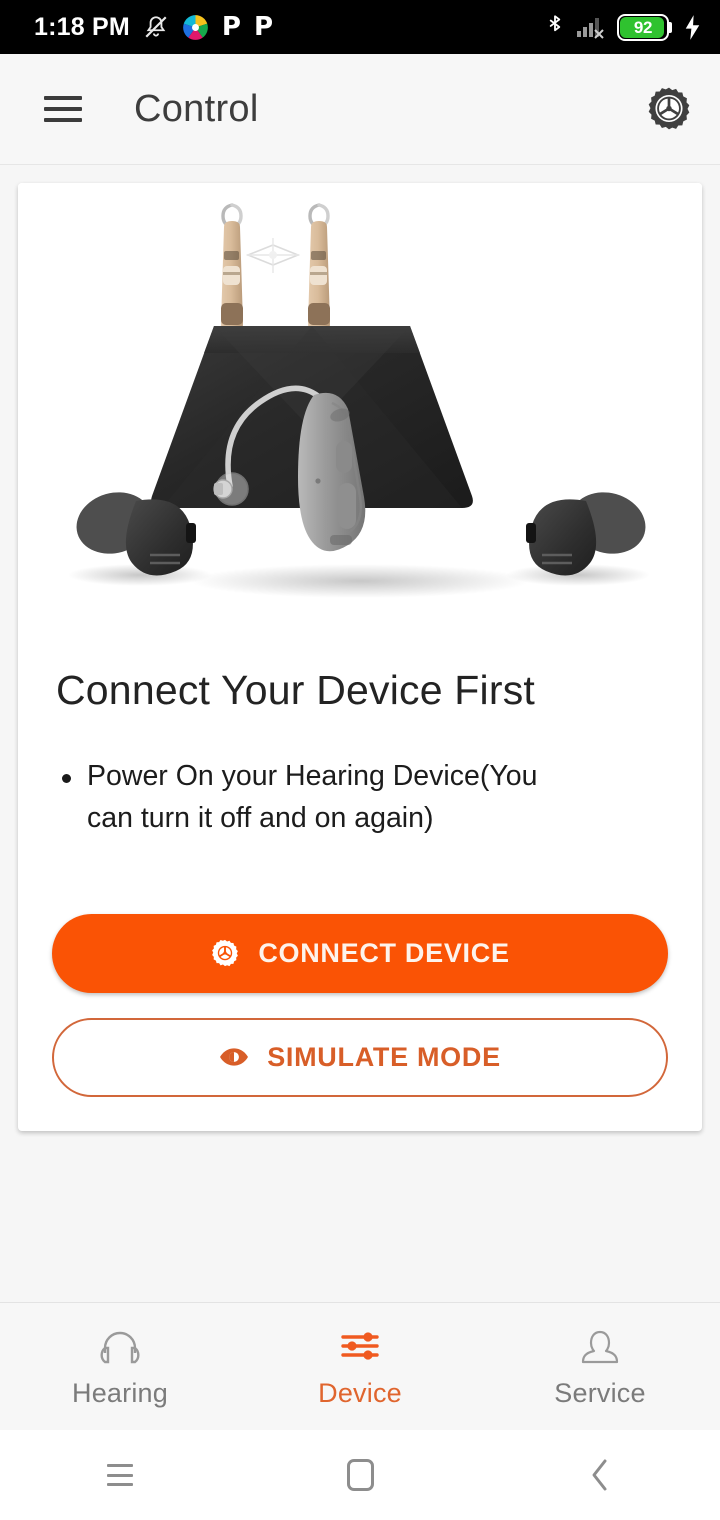  I want to click on android-back-button, so click(600, 1475).